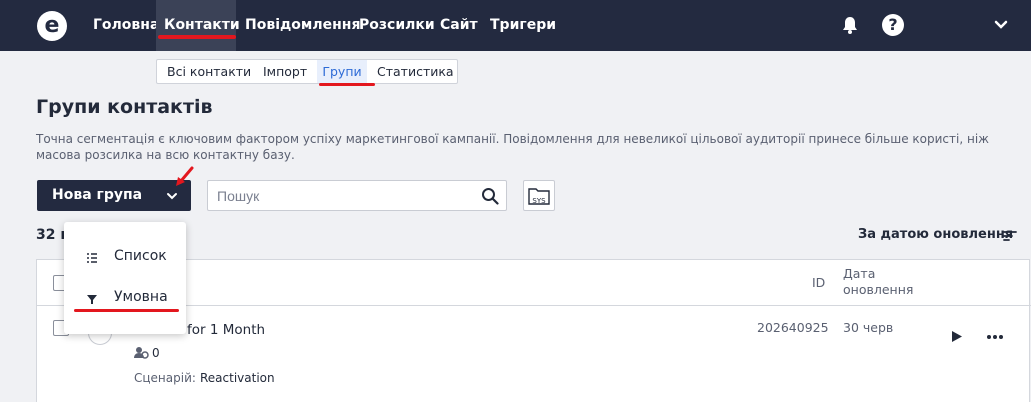 Image resolution: width=1031 pixels, height=402 pixels. I want to click on new-group-button: Нова група, so click(114, 195).